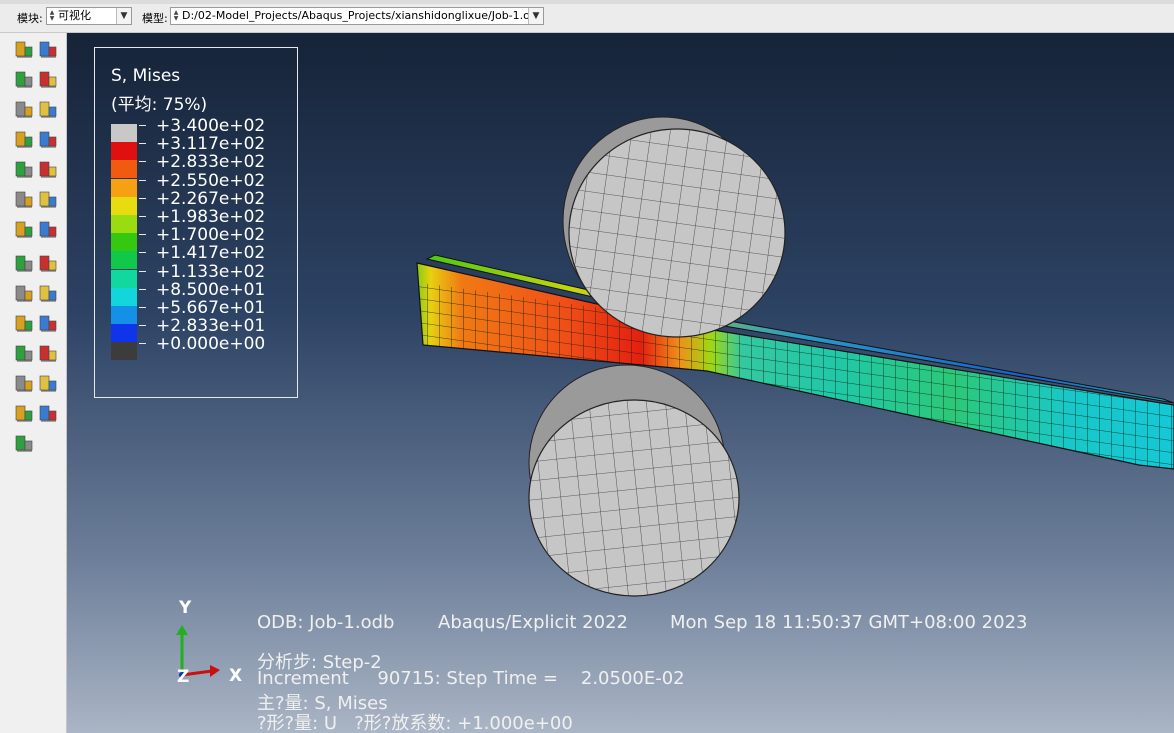 This screenshot has width=1174, height=733. I want to click on legend-value: +2.550e+02, so click(211, 180).